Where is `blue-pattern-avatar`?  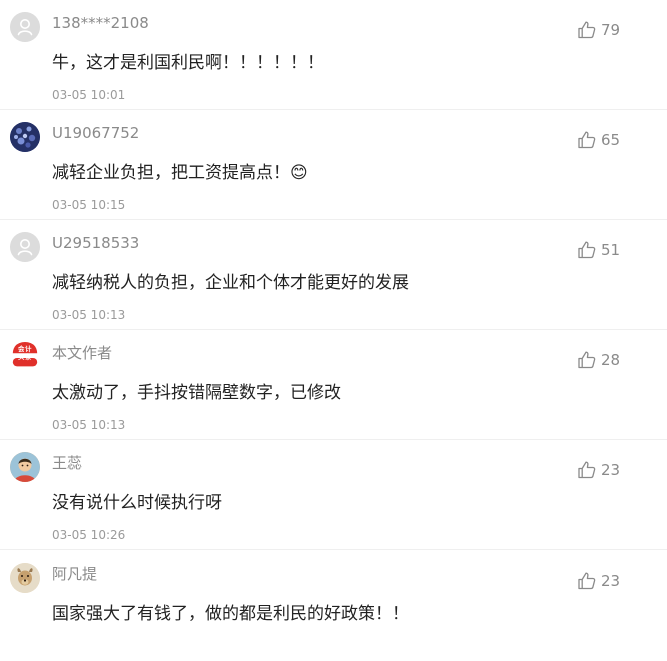 blue-pattern-avatar is located at coordinates (25, 137).